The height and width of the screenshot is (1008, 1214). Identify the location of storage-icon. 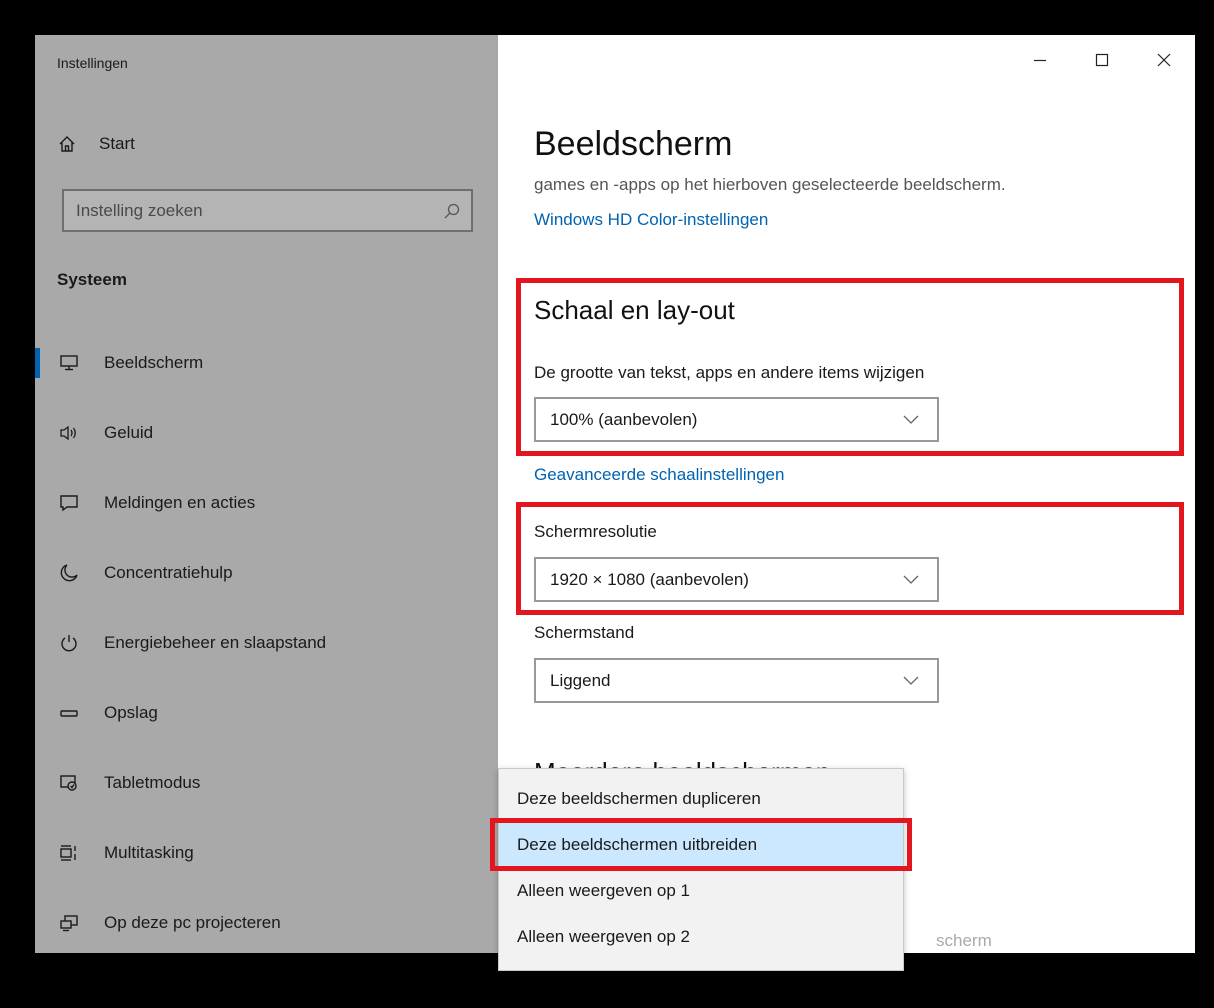
(69, 713).